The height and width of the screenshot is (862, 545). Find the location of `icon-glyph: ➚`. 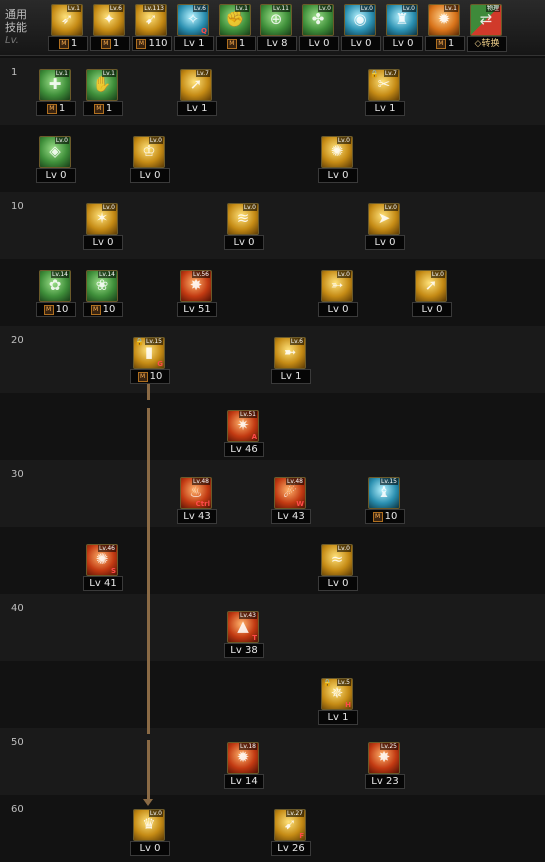

icon-glyph: ➚ is located at coordinates (196, 84).